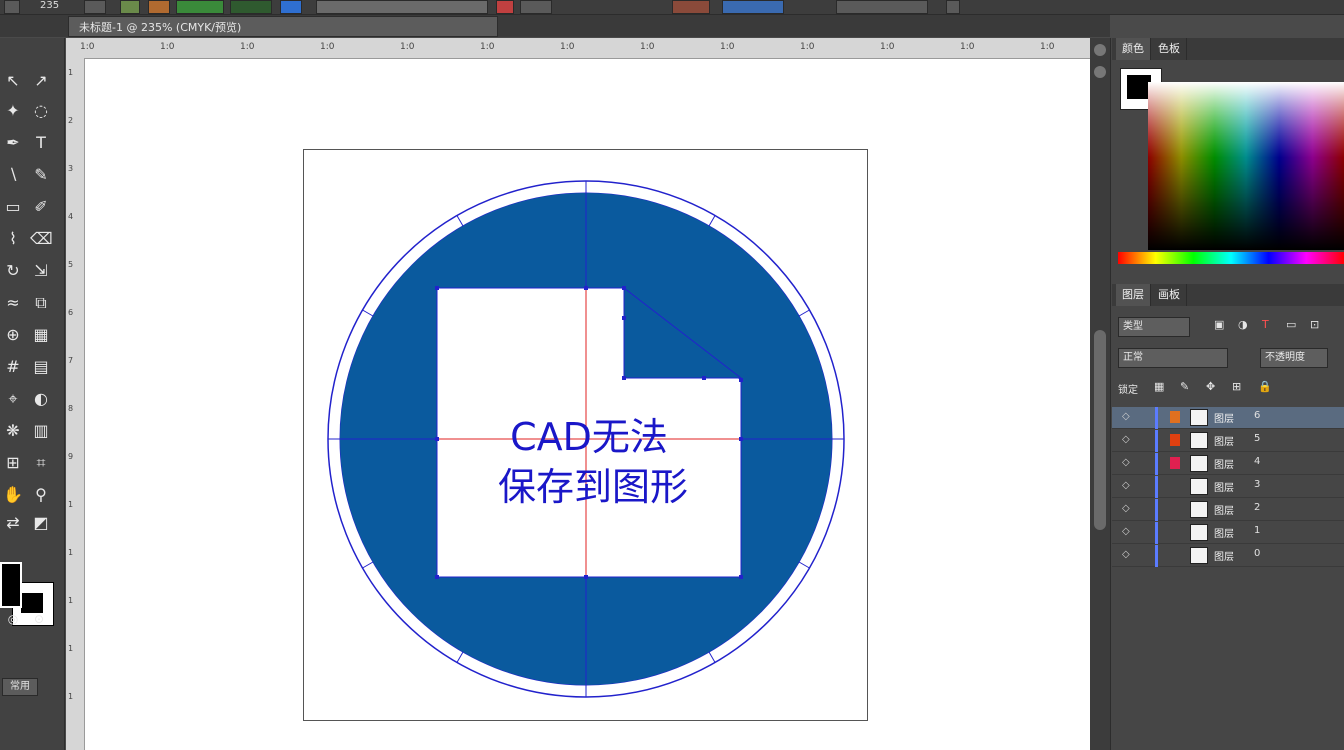  Describe the element at coordinates (691, 7) in the screenshot. I see `arrange-button` at that location.